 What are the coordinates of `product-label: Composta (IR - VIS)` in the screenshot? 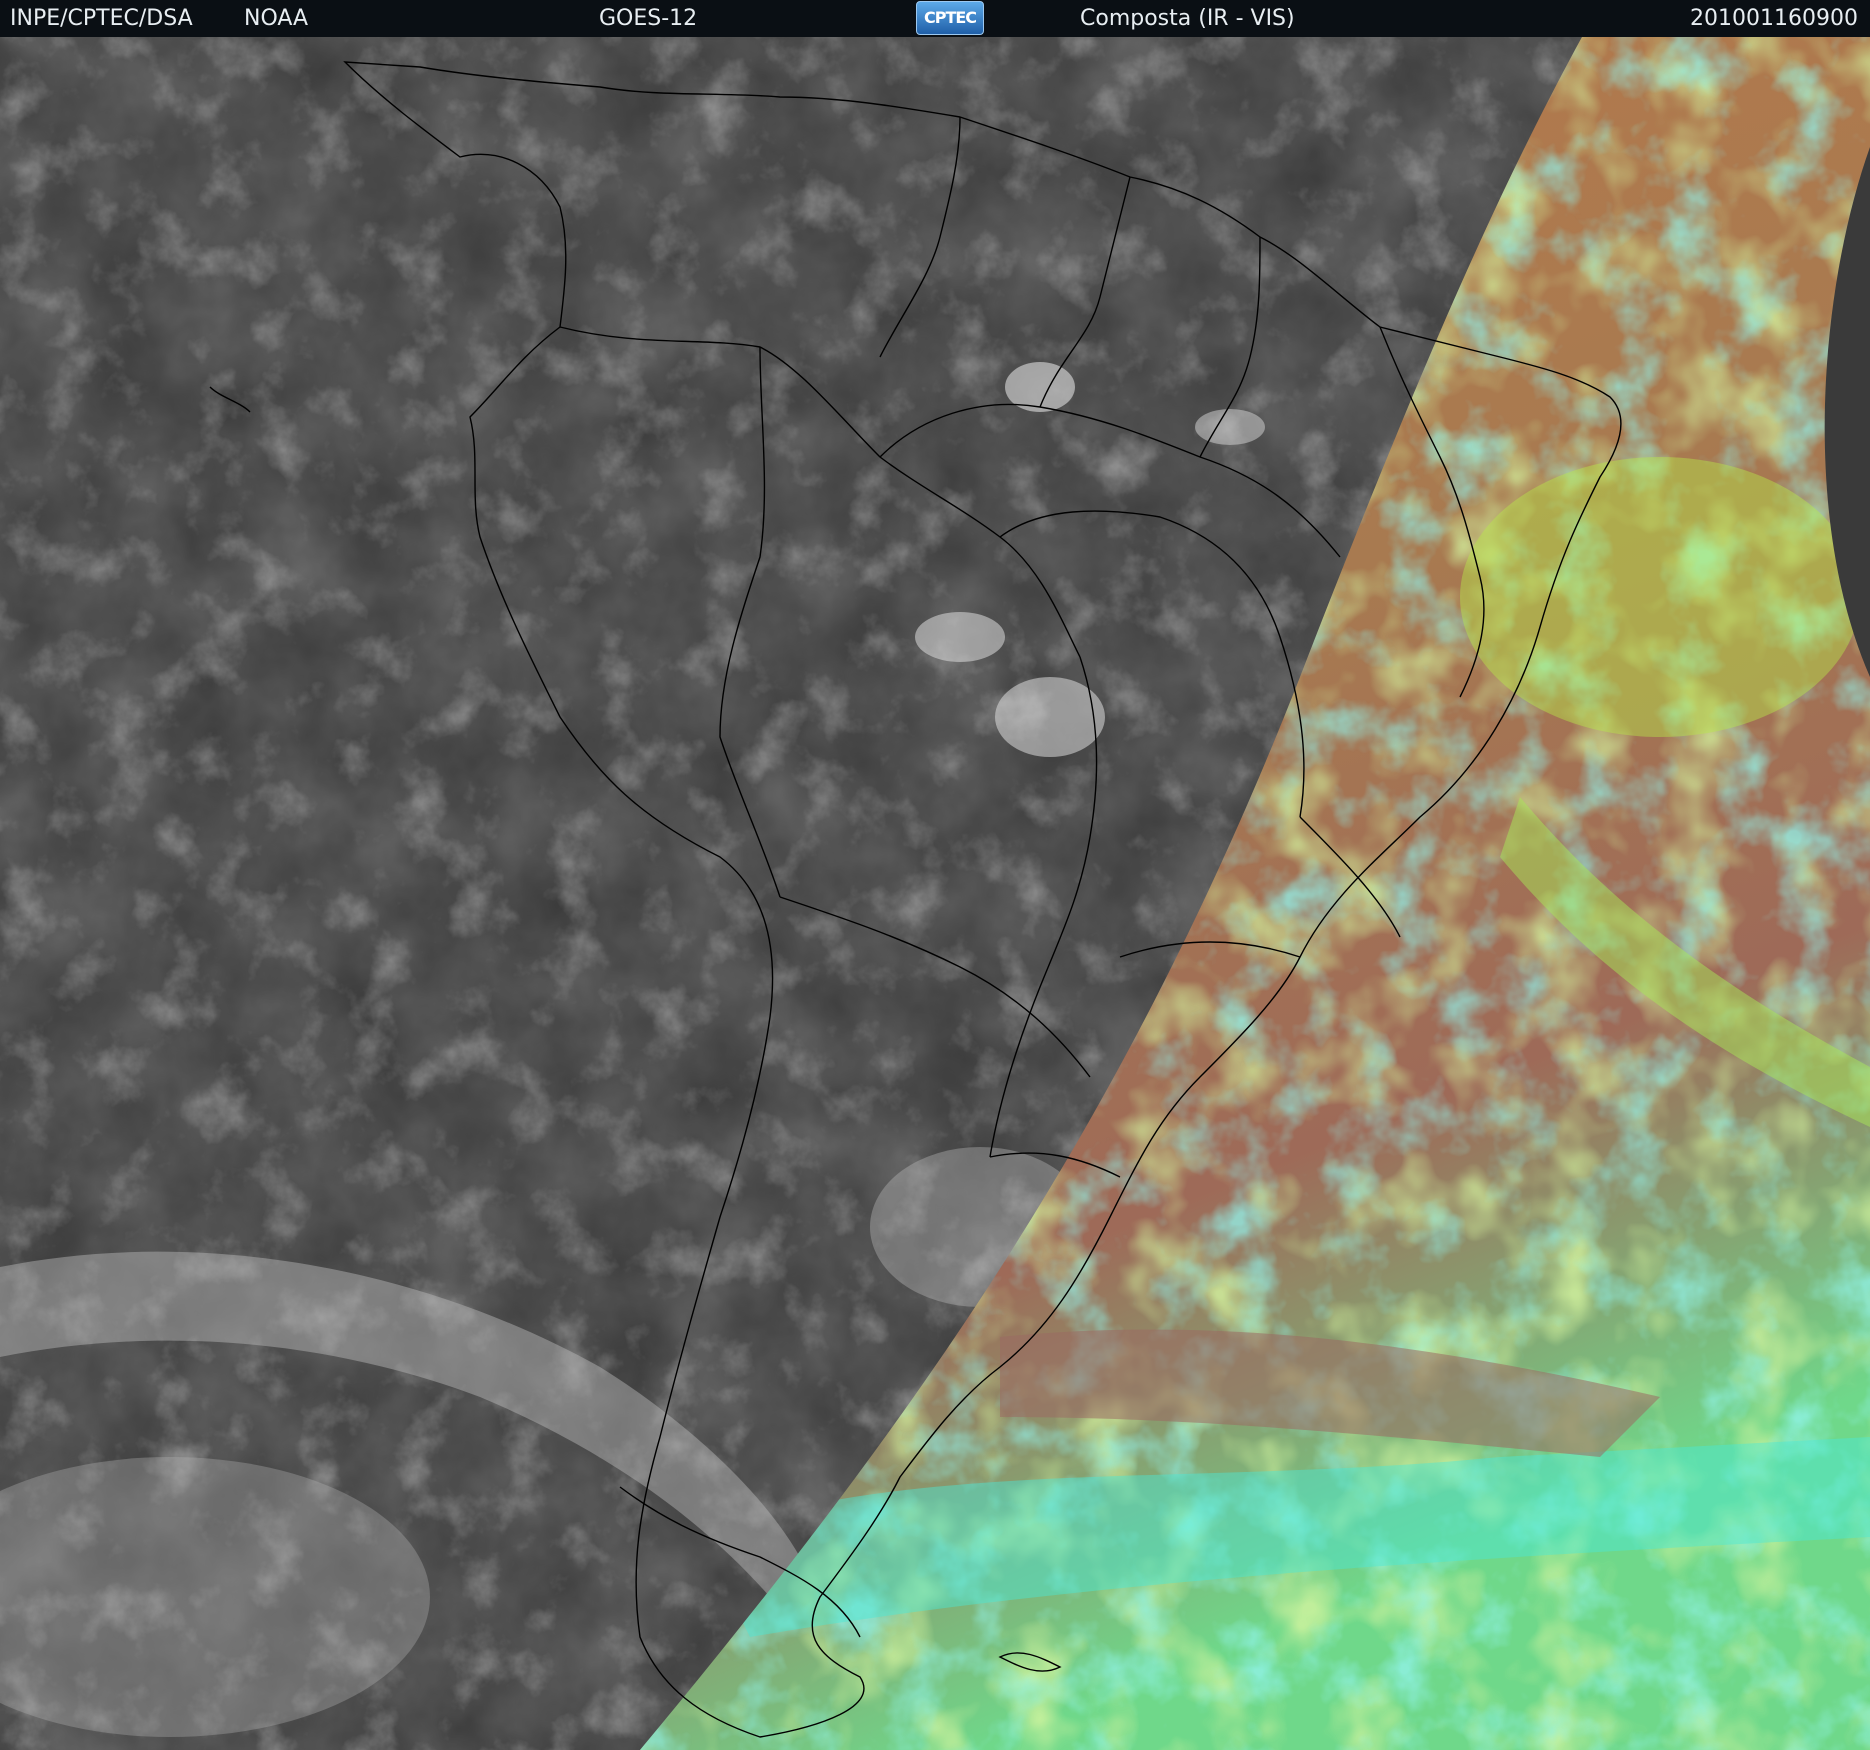 It's located at (1187, 18).